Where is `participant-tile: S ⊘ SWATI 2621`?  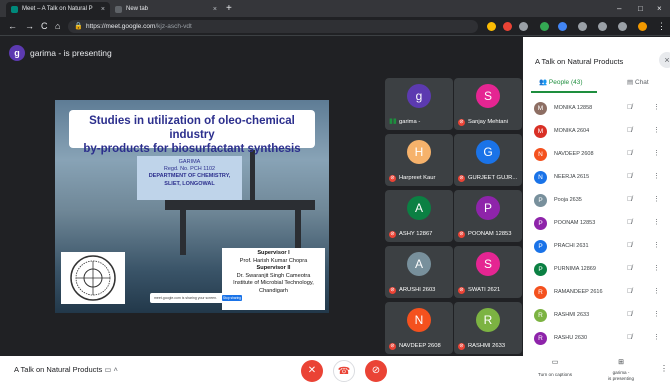
participant-tile: S ⊘ SWATI 2621 is located at coordinates (488, 272).